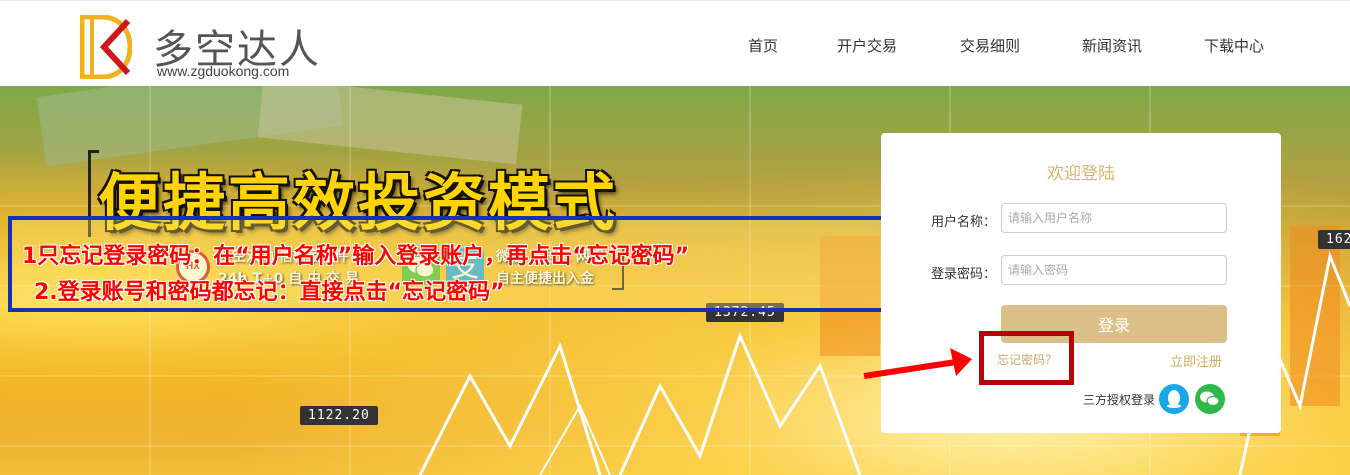 This screenshot has height=475, width=1350. I want to click on oauth-label: 三方授权登录, so click(1119, 400).